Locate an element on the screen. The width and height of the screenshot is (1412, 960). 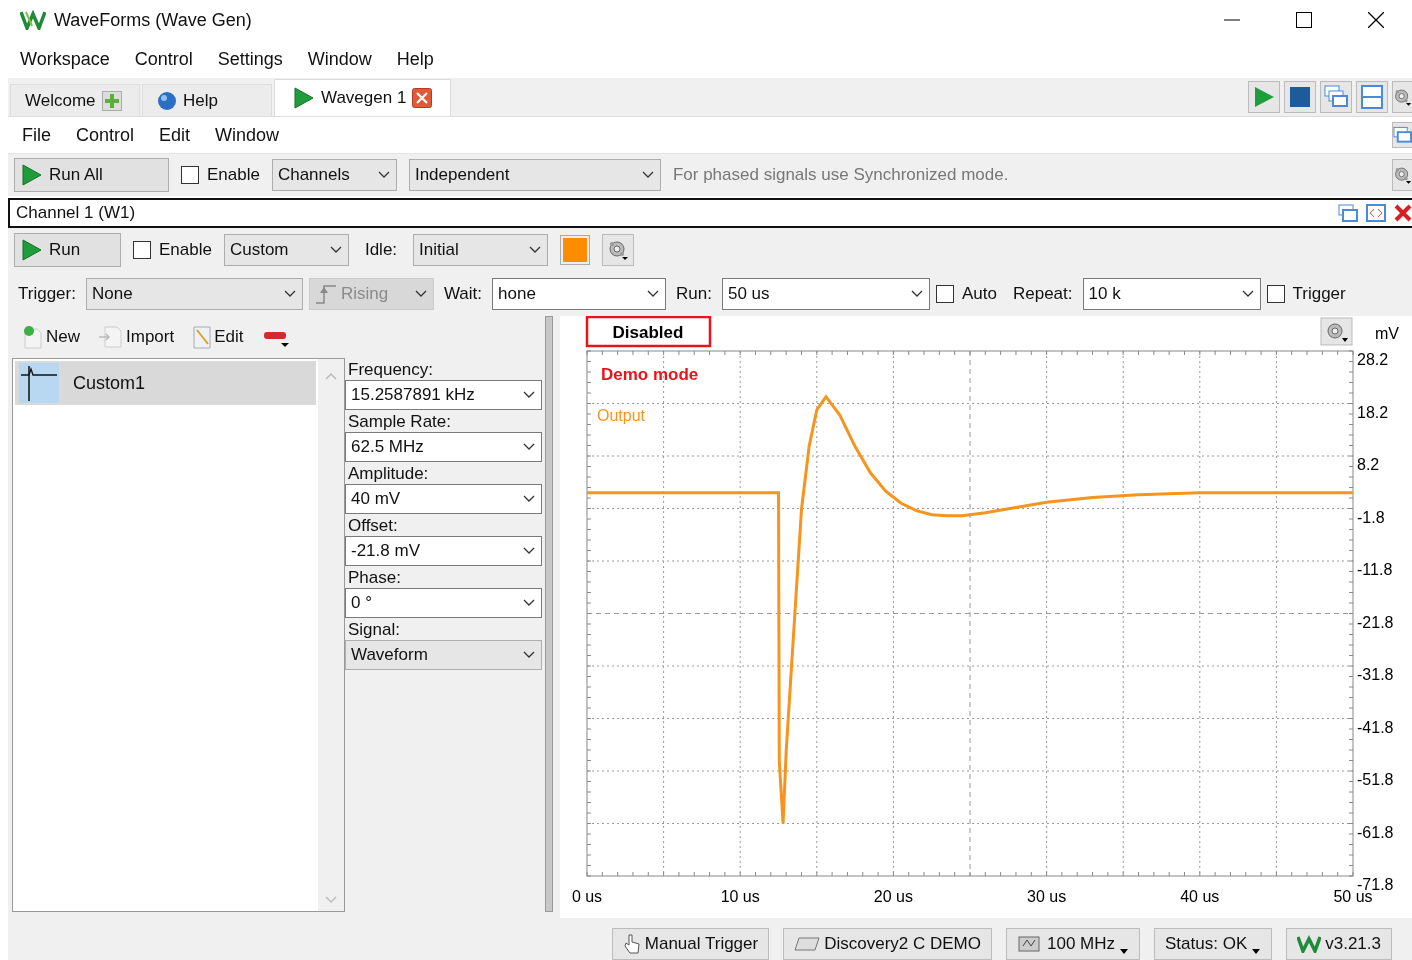
restore-icon is located at coordinates (1348, 213).